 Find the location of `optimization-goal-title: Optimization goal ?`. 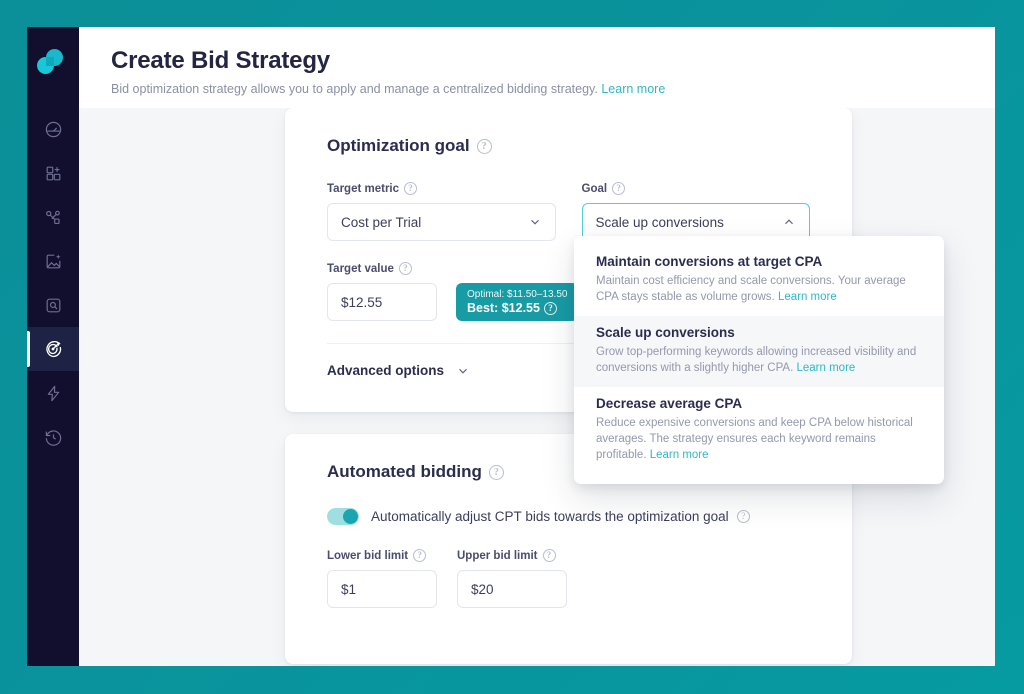

optimization-goal-title: Optimization goal ? is located at coordinates (568, 146).